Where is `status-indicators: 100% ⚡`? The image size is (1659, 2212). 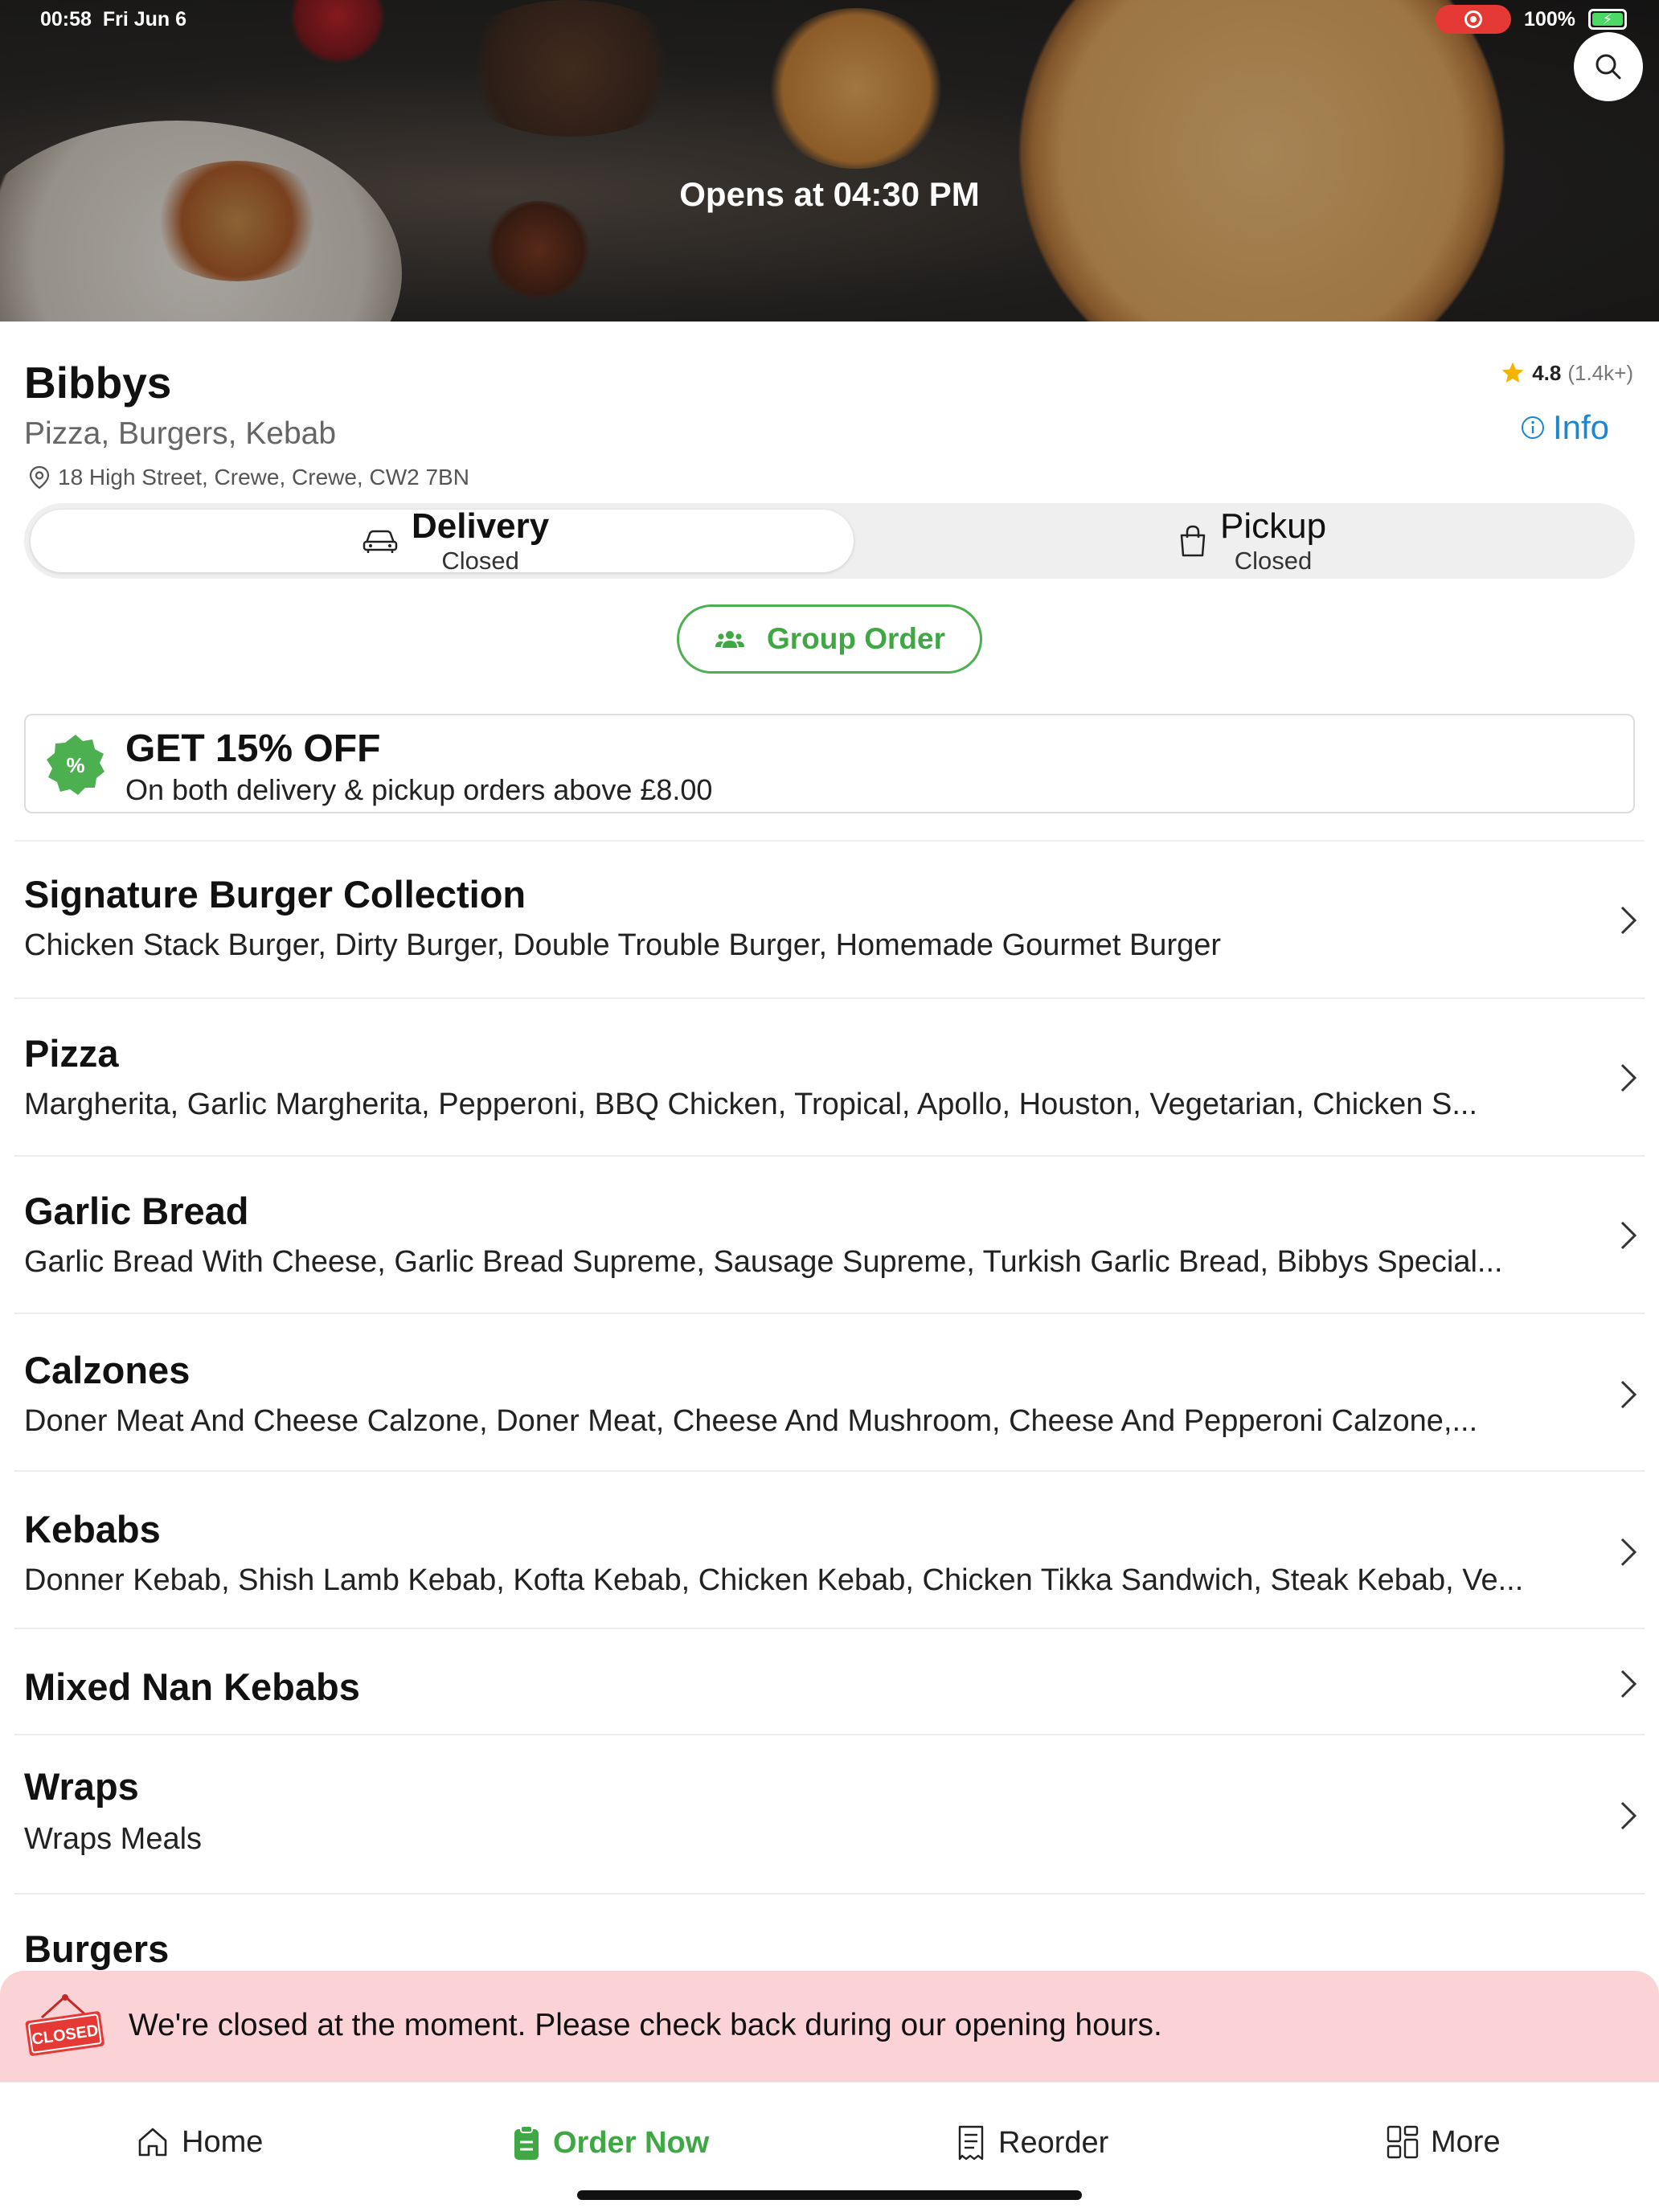
status-indicators: 100% ⚡ is located at coordinates (1531, 19).